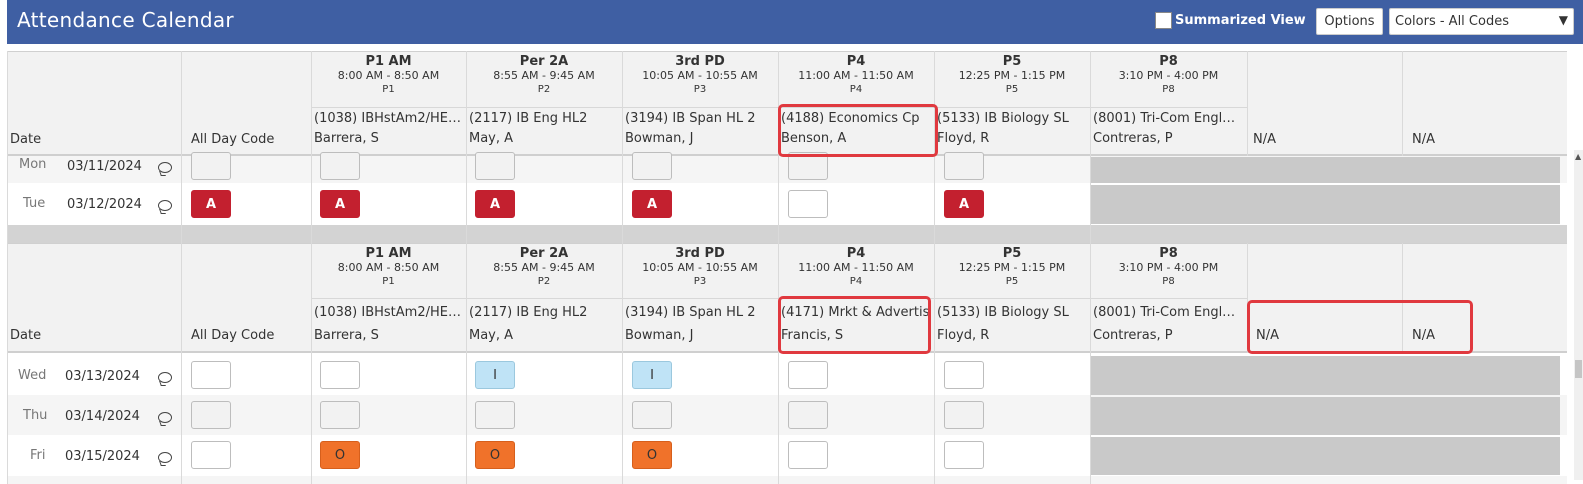 This screenshot has height=484, width=1583. I want to click on colors-select-value: Colors - All Codes, so click(1452, 21).